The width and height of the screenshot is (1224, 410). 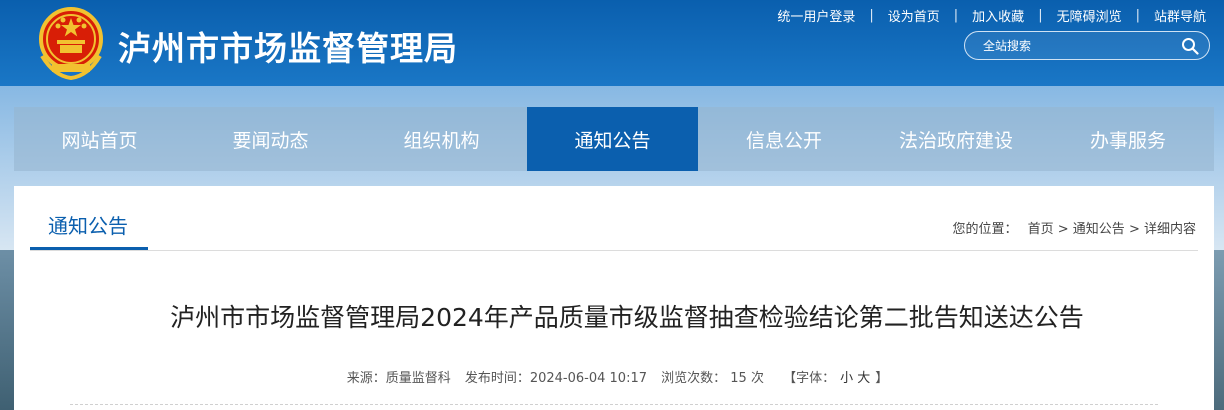 I want to click on unified-login-link: 统一用户登录, so click(x=816, y=15).